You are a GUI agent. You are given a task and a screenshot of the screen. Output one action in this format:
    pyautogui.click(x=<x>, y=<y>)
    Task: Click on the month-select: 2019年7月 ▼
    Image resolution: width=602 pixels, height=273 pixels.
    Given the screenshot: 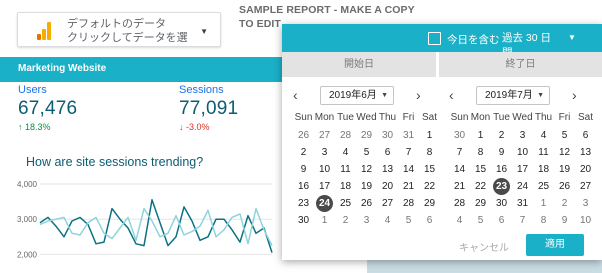 What is the action you would take?
    pyautogui.click(x=513, y=95)
    